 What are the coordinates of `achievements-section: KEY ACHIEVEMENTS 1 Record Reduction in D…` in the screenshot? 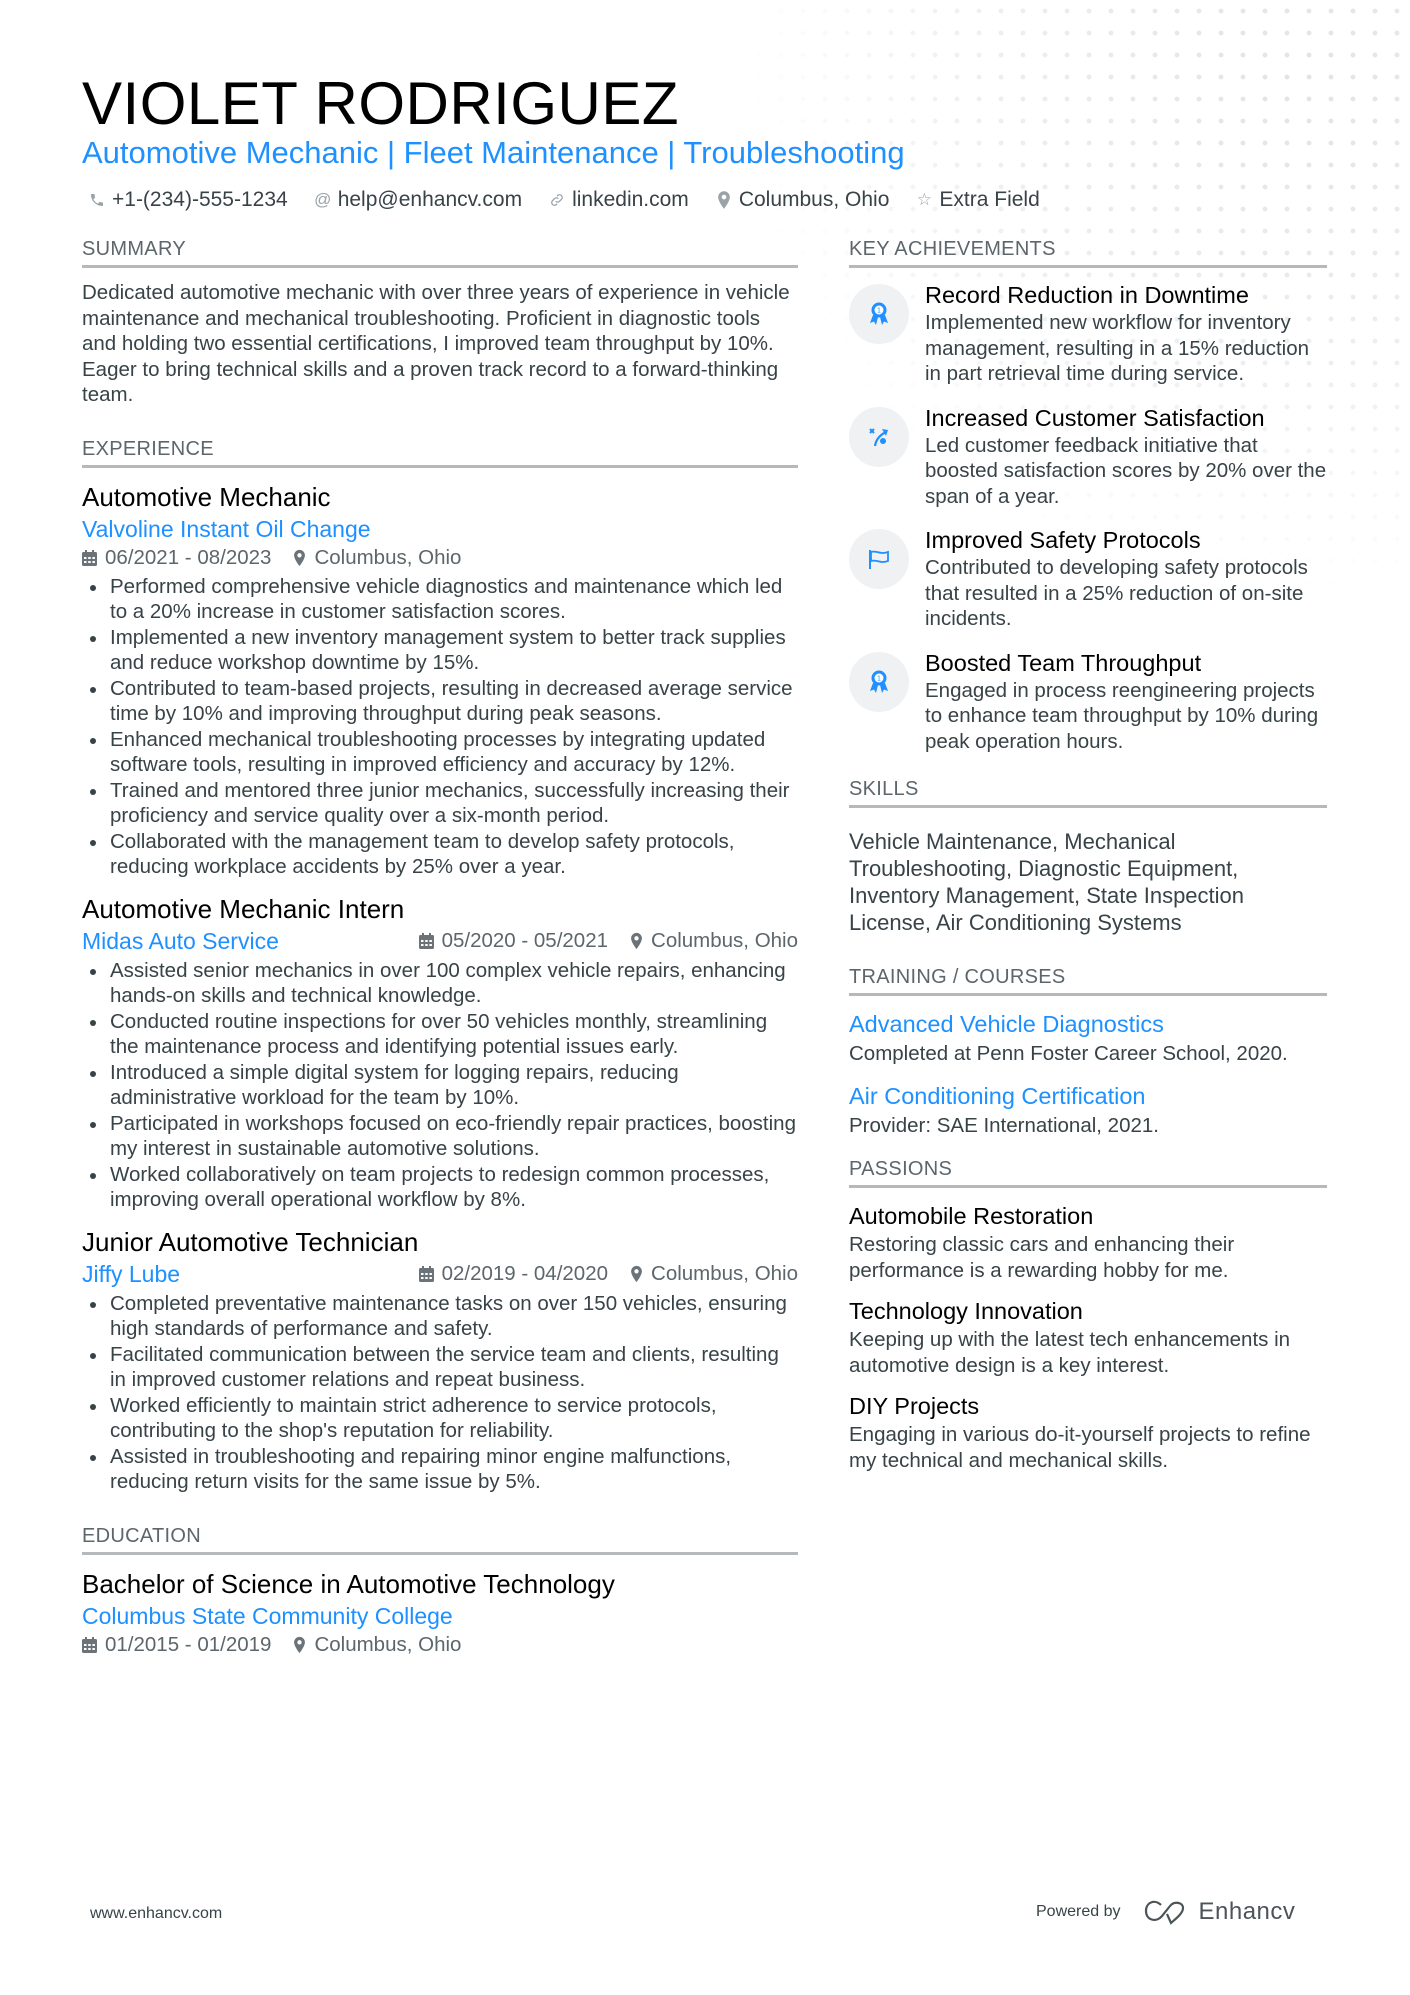 It's located at (1088, 495).